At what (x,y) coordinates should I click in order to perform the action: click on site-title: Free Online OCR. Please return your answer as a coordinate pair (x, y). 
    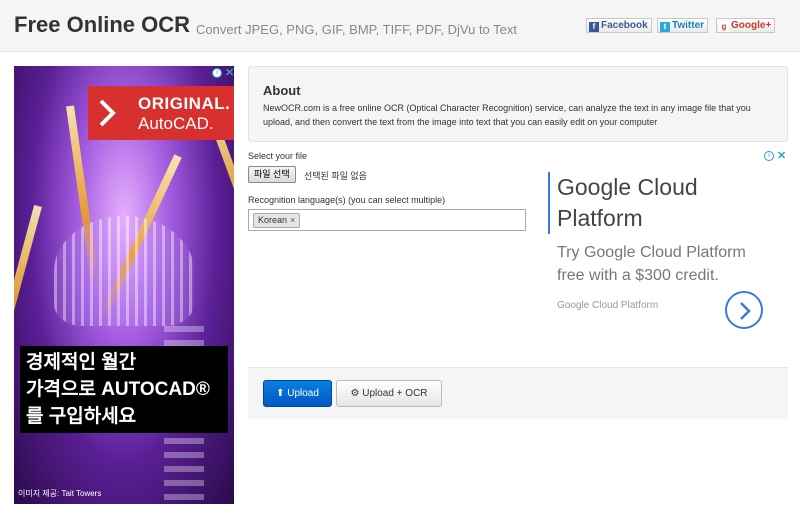
    Looking at the image, I should click on (102, 25).